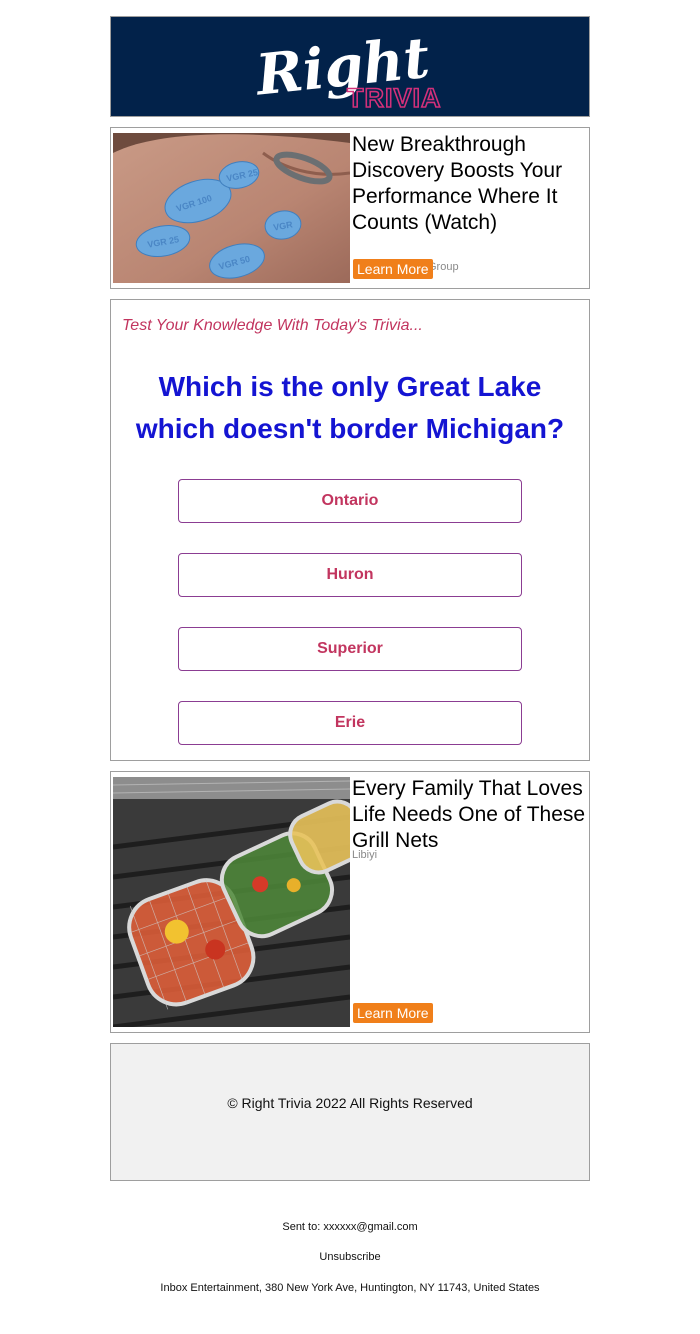  What do you see at coordinates (350, 723) in the screenshot?
I see `answer-button-erie: Erie` at bounding box center [350, 723].